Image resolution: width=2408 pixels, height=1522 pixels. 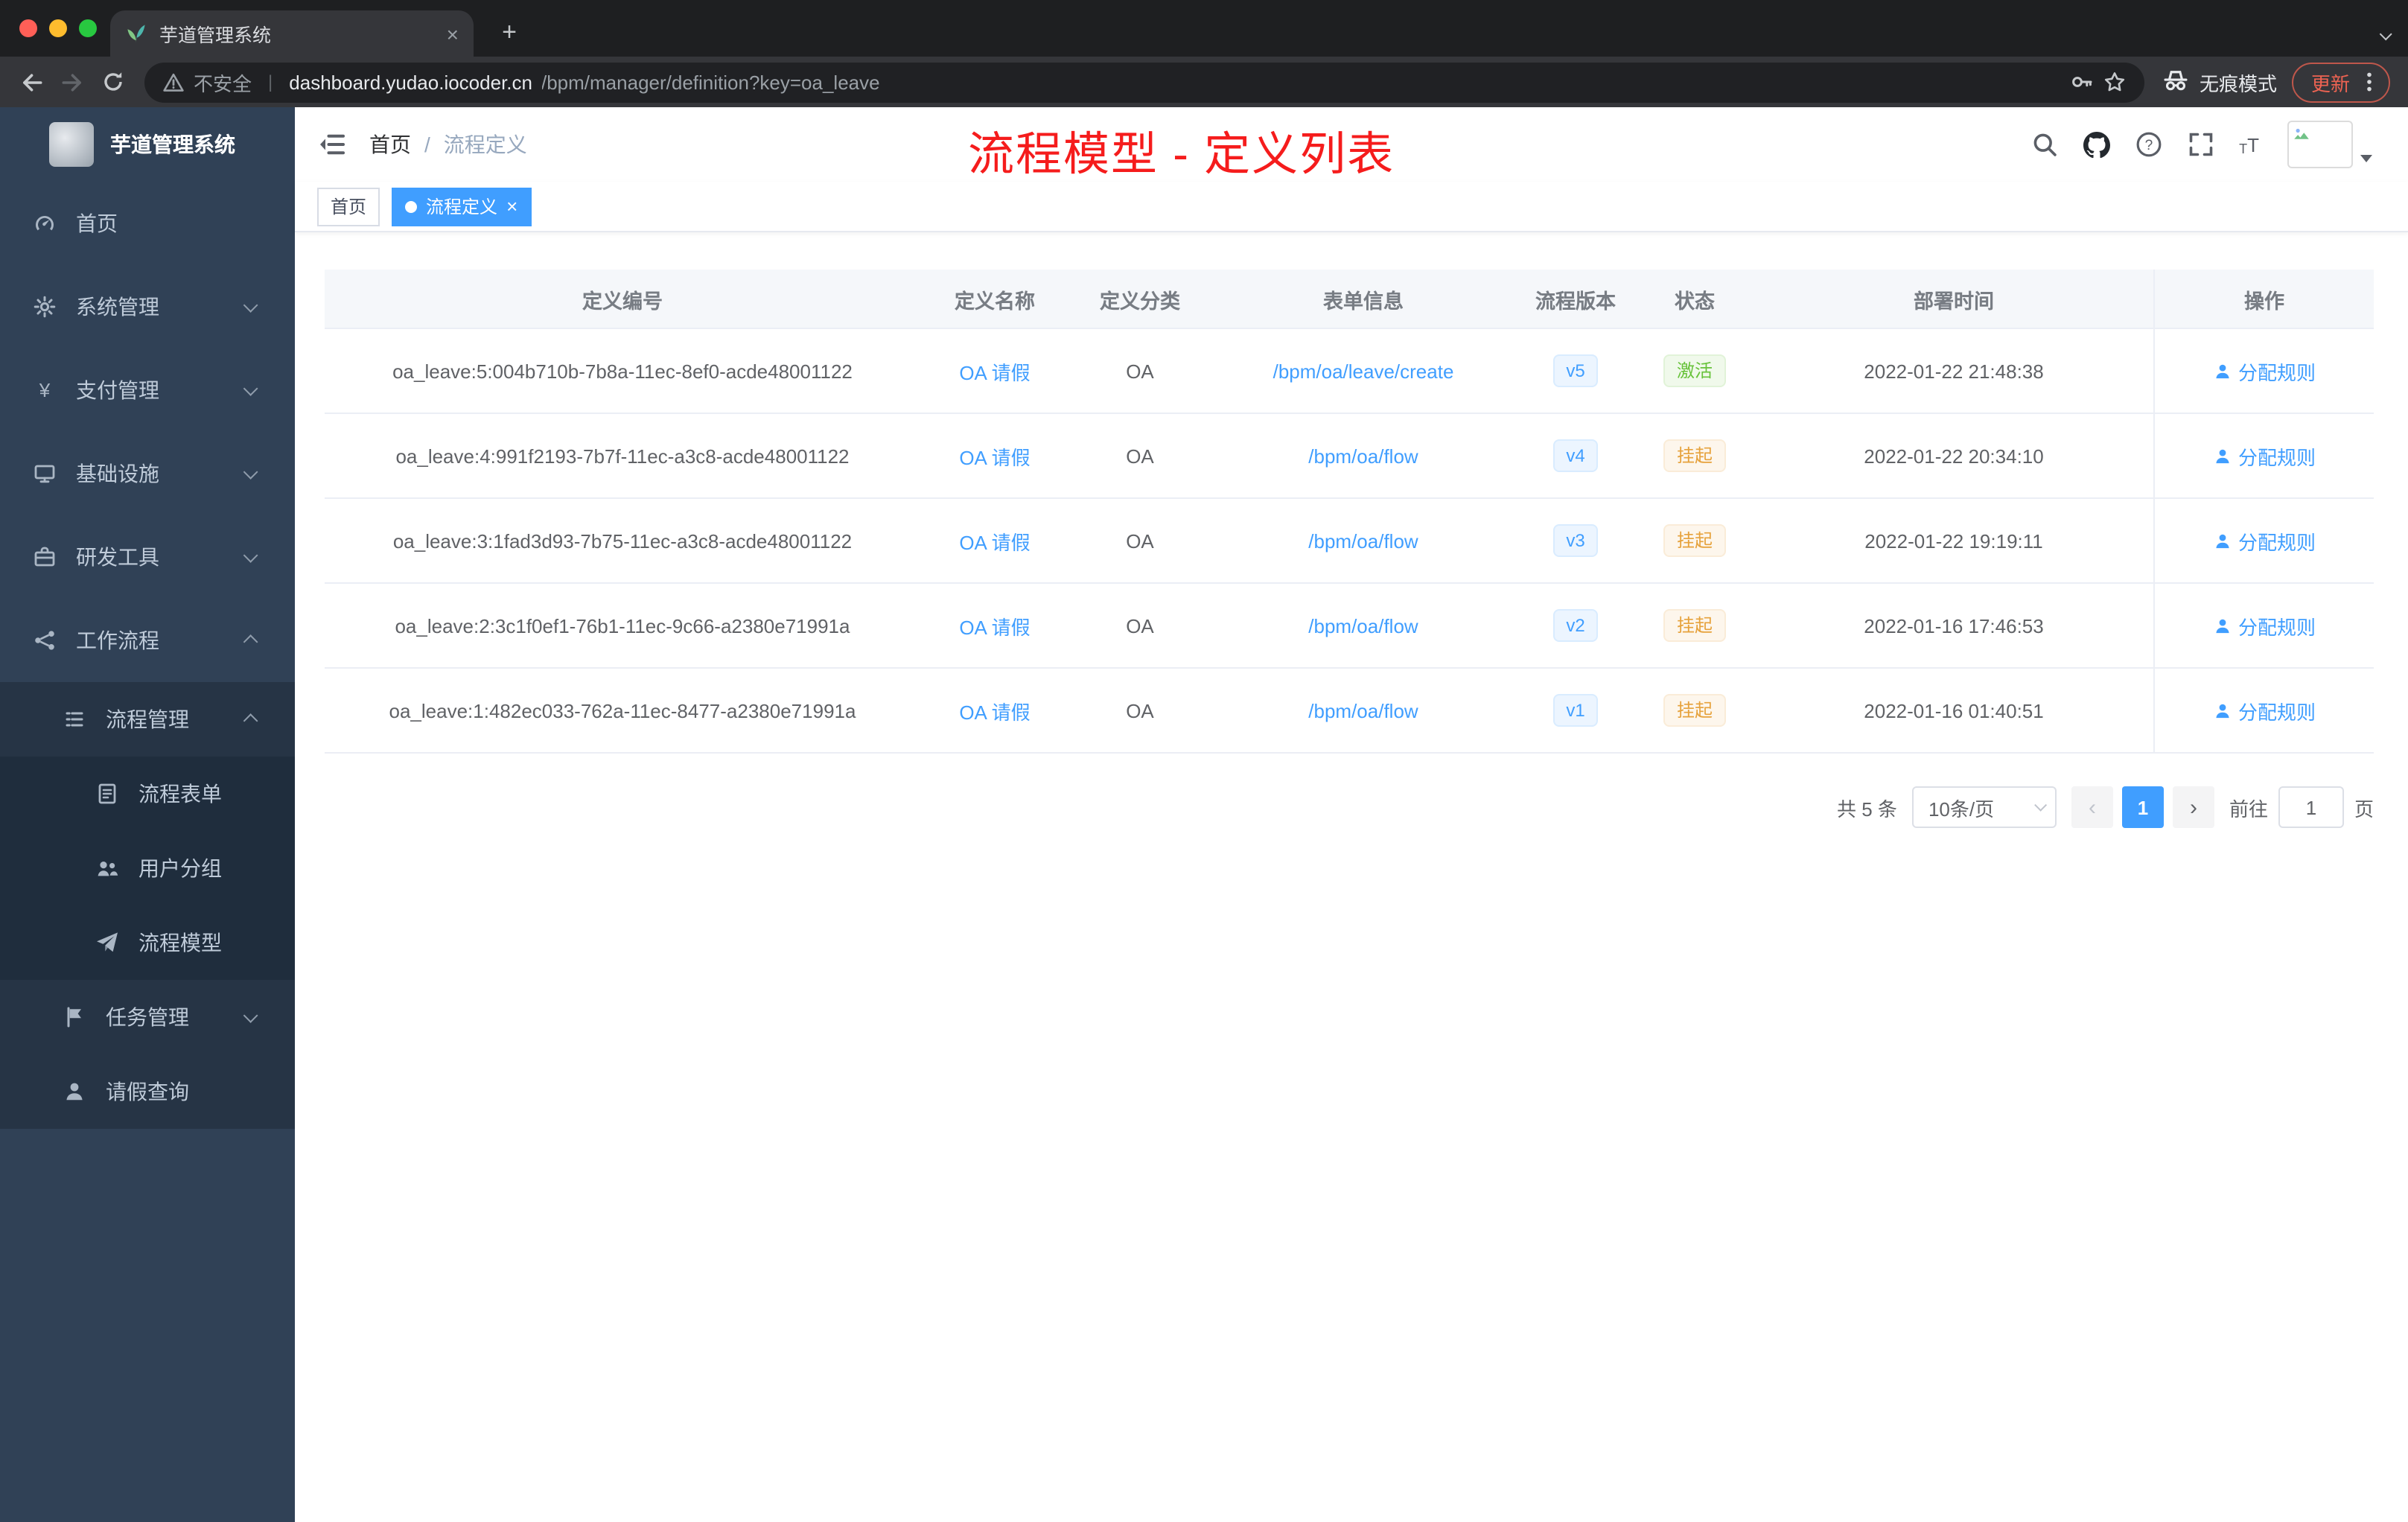 I want to click on minimize-window-button, so click(x=58, y=28).